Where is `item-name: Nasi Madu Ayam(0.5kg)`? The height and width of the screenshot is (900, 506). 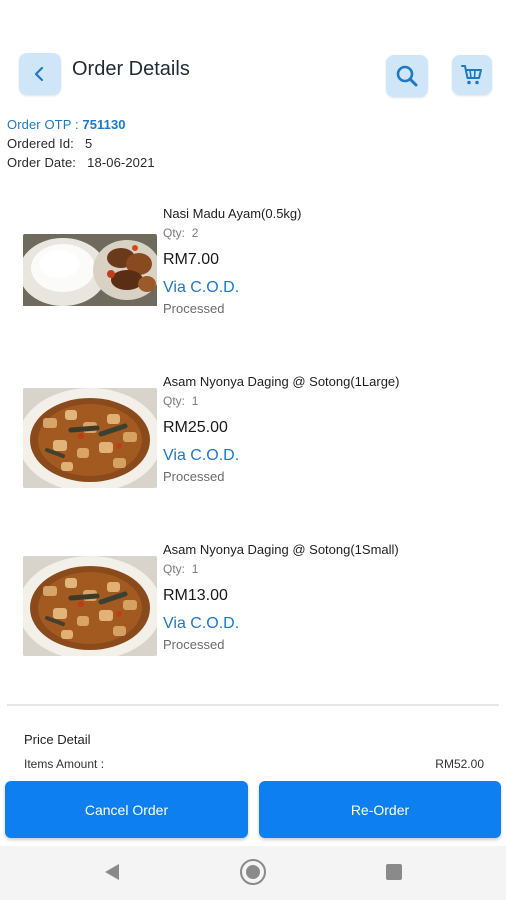 item-name: Nasi Madu Ayam(0.5kg) is located at coordinates (232, 213).